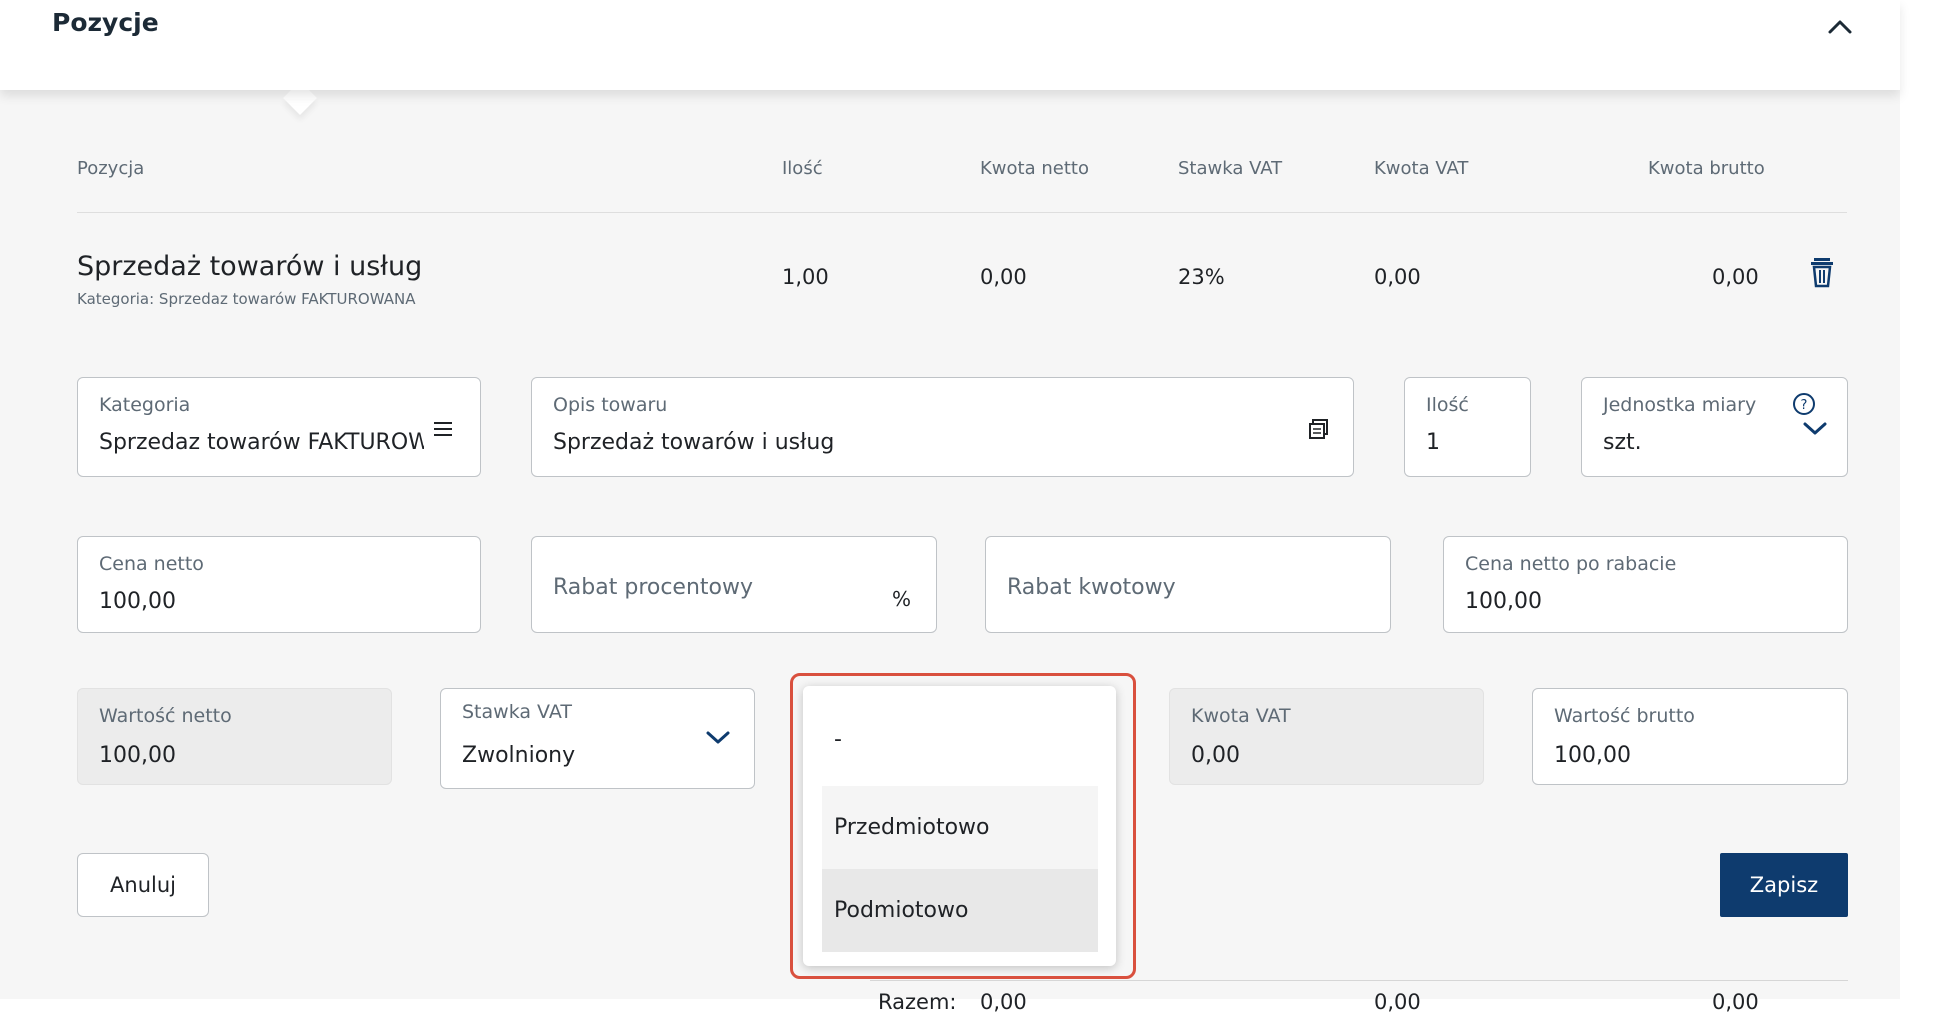 The image size is (1939, 1014). I want to click on item-category: Kategoria: Sprzedaz towarów FAKTUROWANA, so click(246, 299).